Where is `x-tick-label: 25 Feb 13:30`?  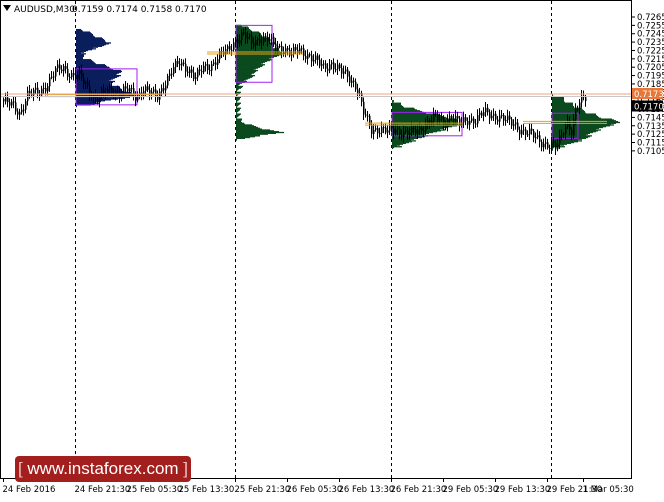 x-tick-label: 25 Feb 13:30 is located at coordinates (207, 490).